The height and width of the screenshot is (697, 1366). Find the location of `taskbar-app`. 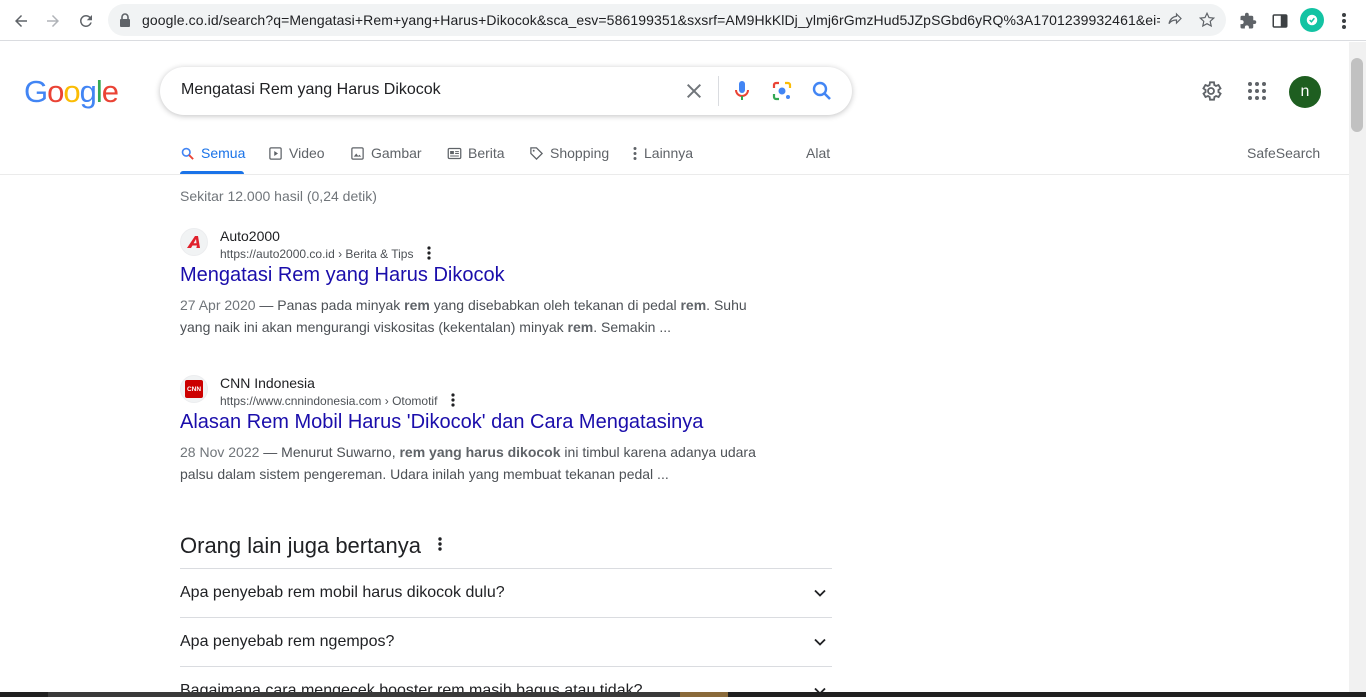

taskbar-app is located at coordinates (704, 694).